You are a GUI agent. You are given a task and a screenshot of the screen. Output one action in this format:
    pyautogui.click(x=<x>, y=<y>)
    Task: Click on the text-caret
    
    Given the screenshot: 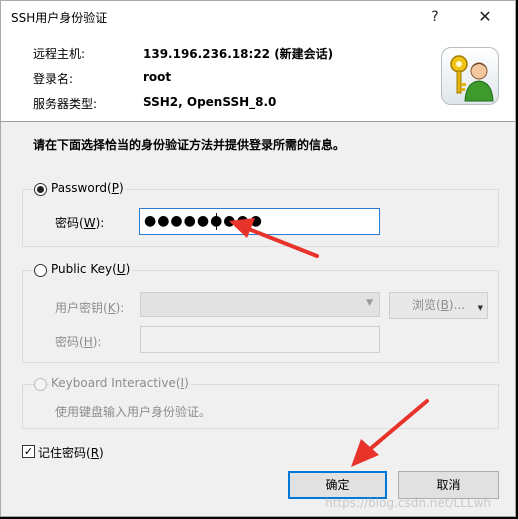 What is the action you would take?
    pyautogui.click(x=216, y=221)
    